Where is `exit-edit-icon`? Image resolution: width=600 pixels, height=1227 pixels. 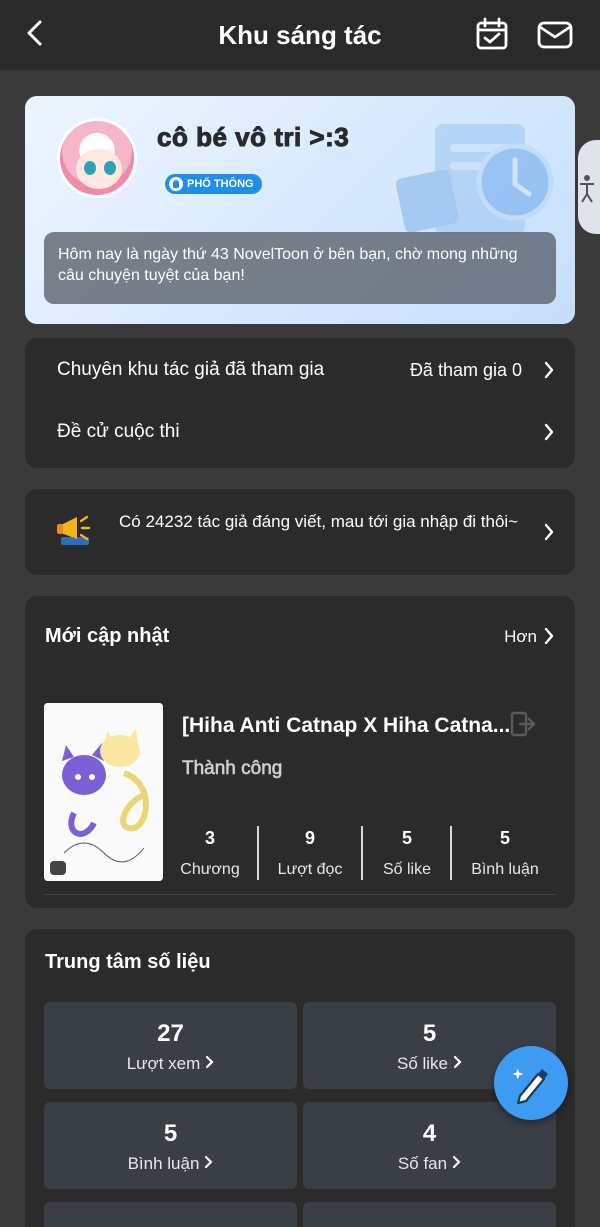 exit-edit-icon is located at coordinates (523, 724).